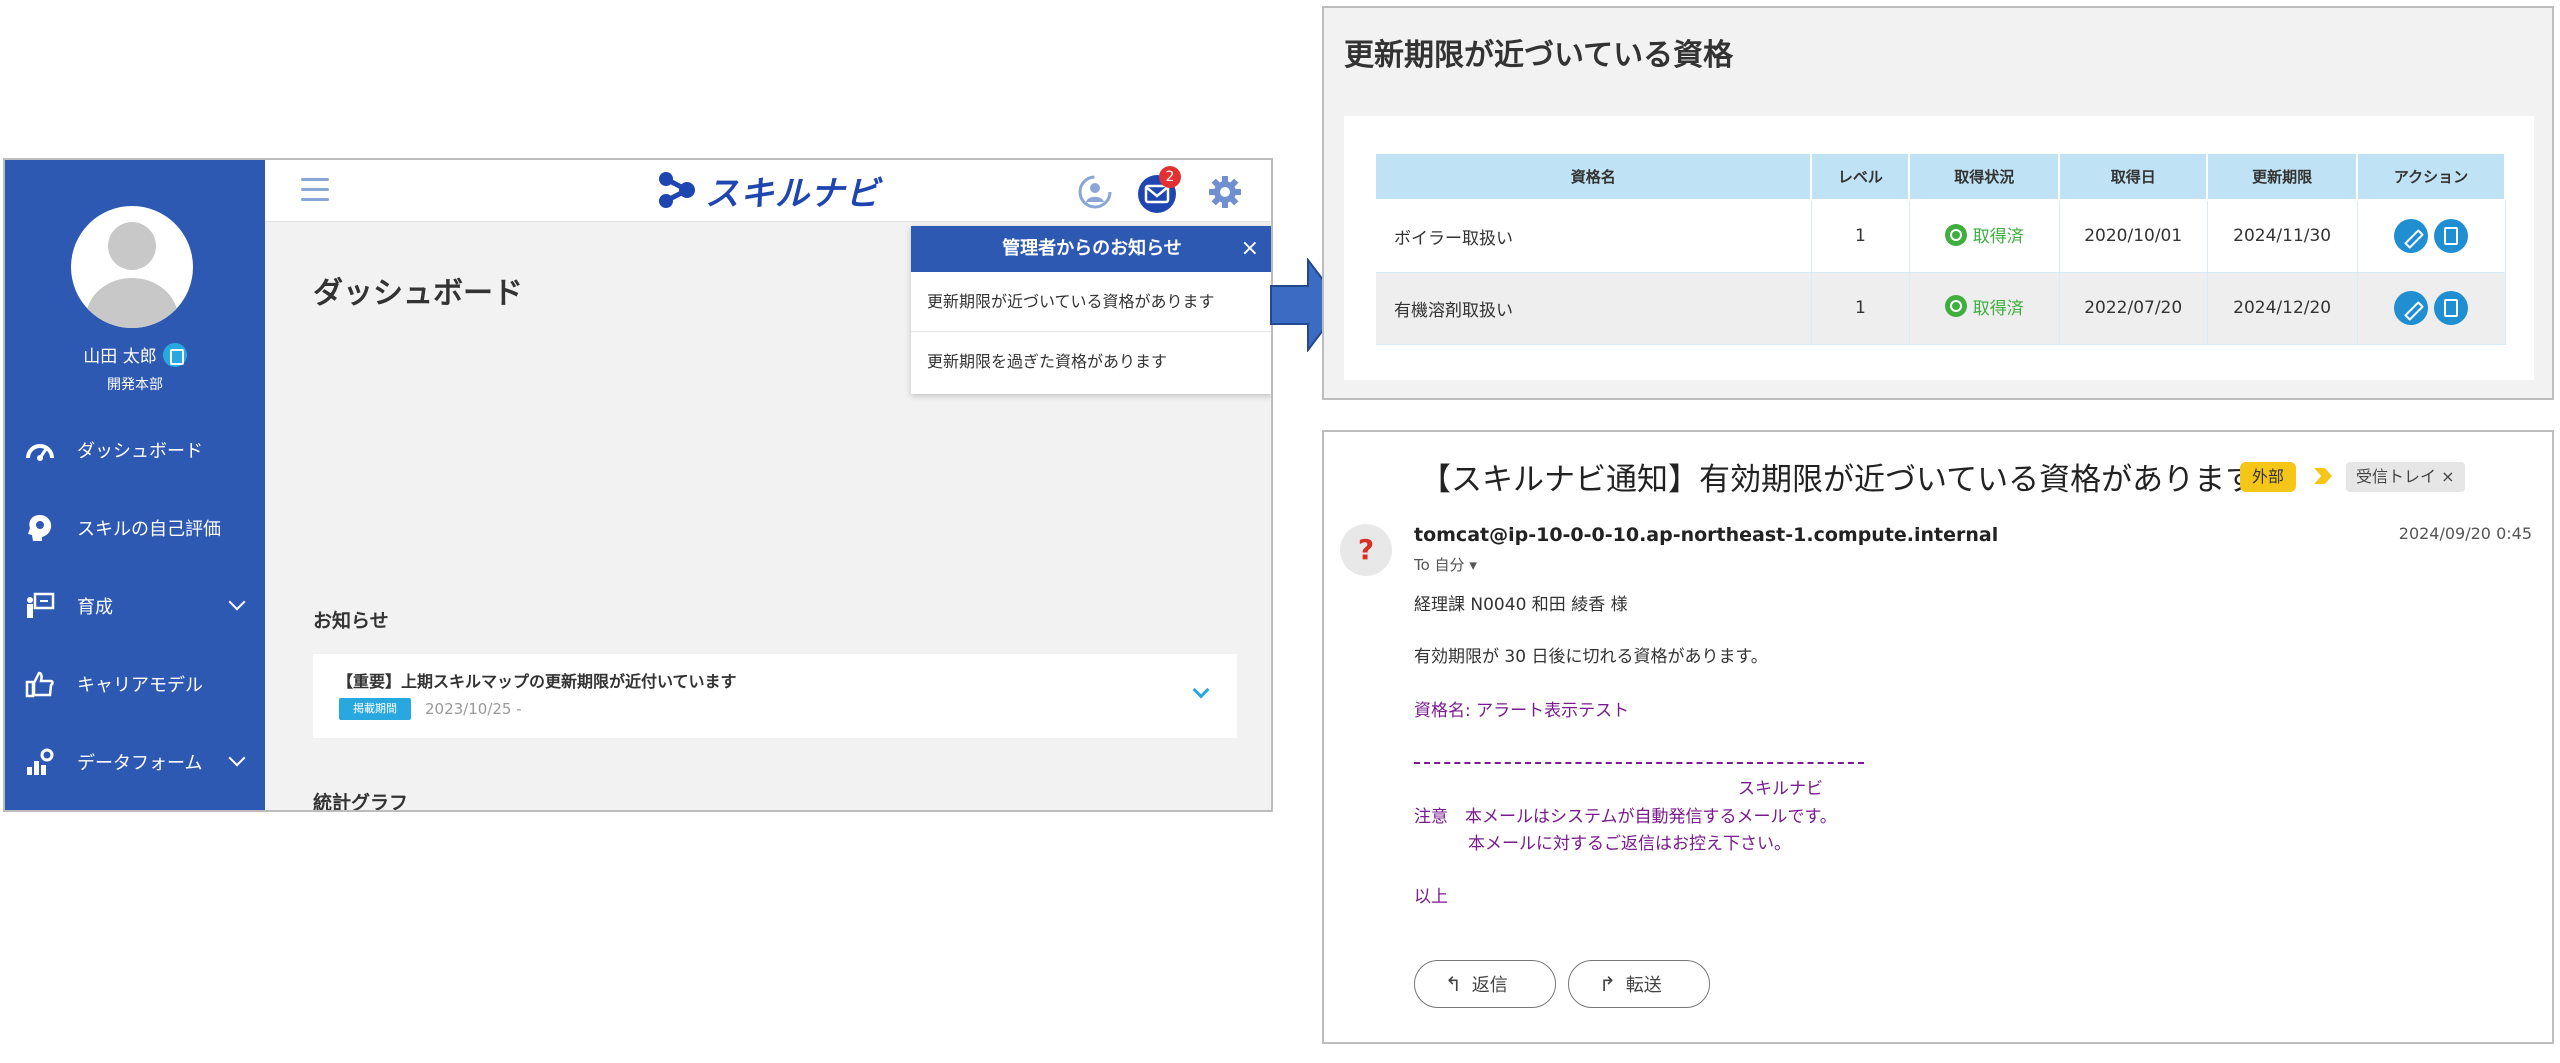  Describe the element at coordinates (2282, 308) in the screenshot. I see `renewal-deadline: 2024/12/20` at that location.